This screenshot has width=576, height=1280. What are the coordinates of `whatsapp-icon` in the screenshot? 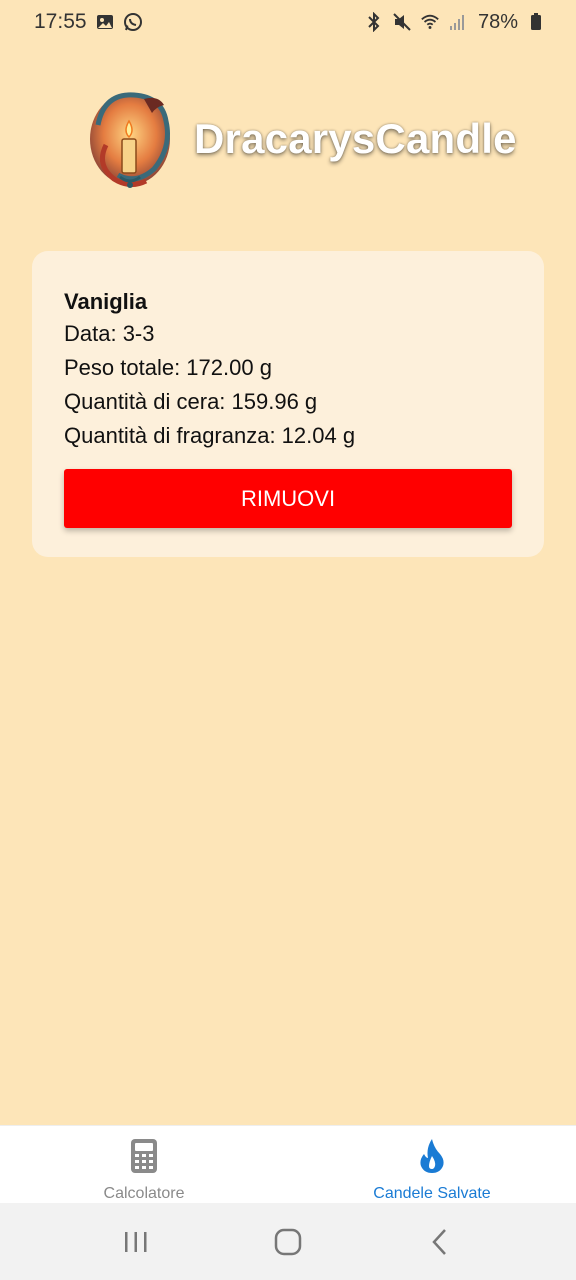 It's located at (133, 22).